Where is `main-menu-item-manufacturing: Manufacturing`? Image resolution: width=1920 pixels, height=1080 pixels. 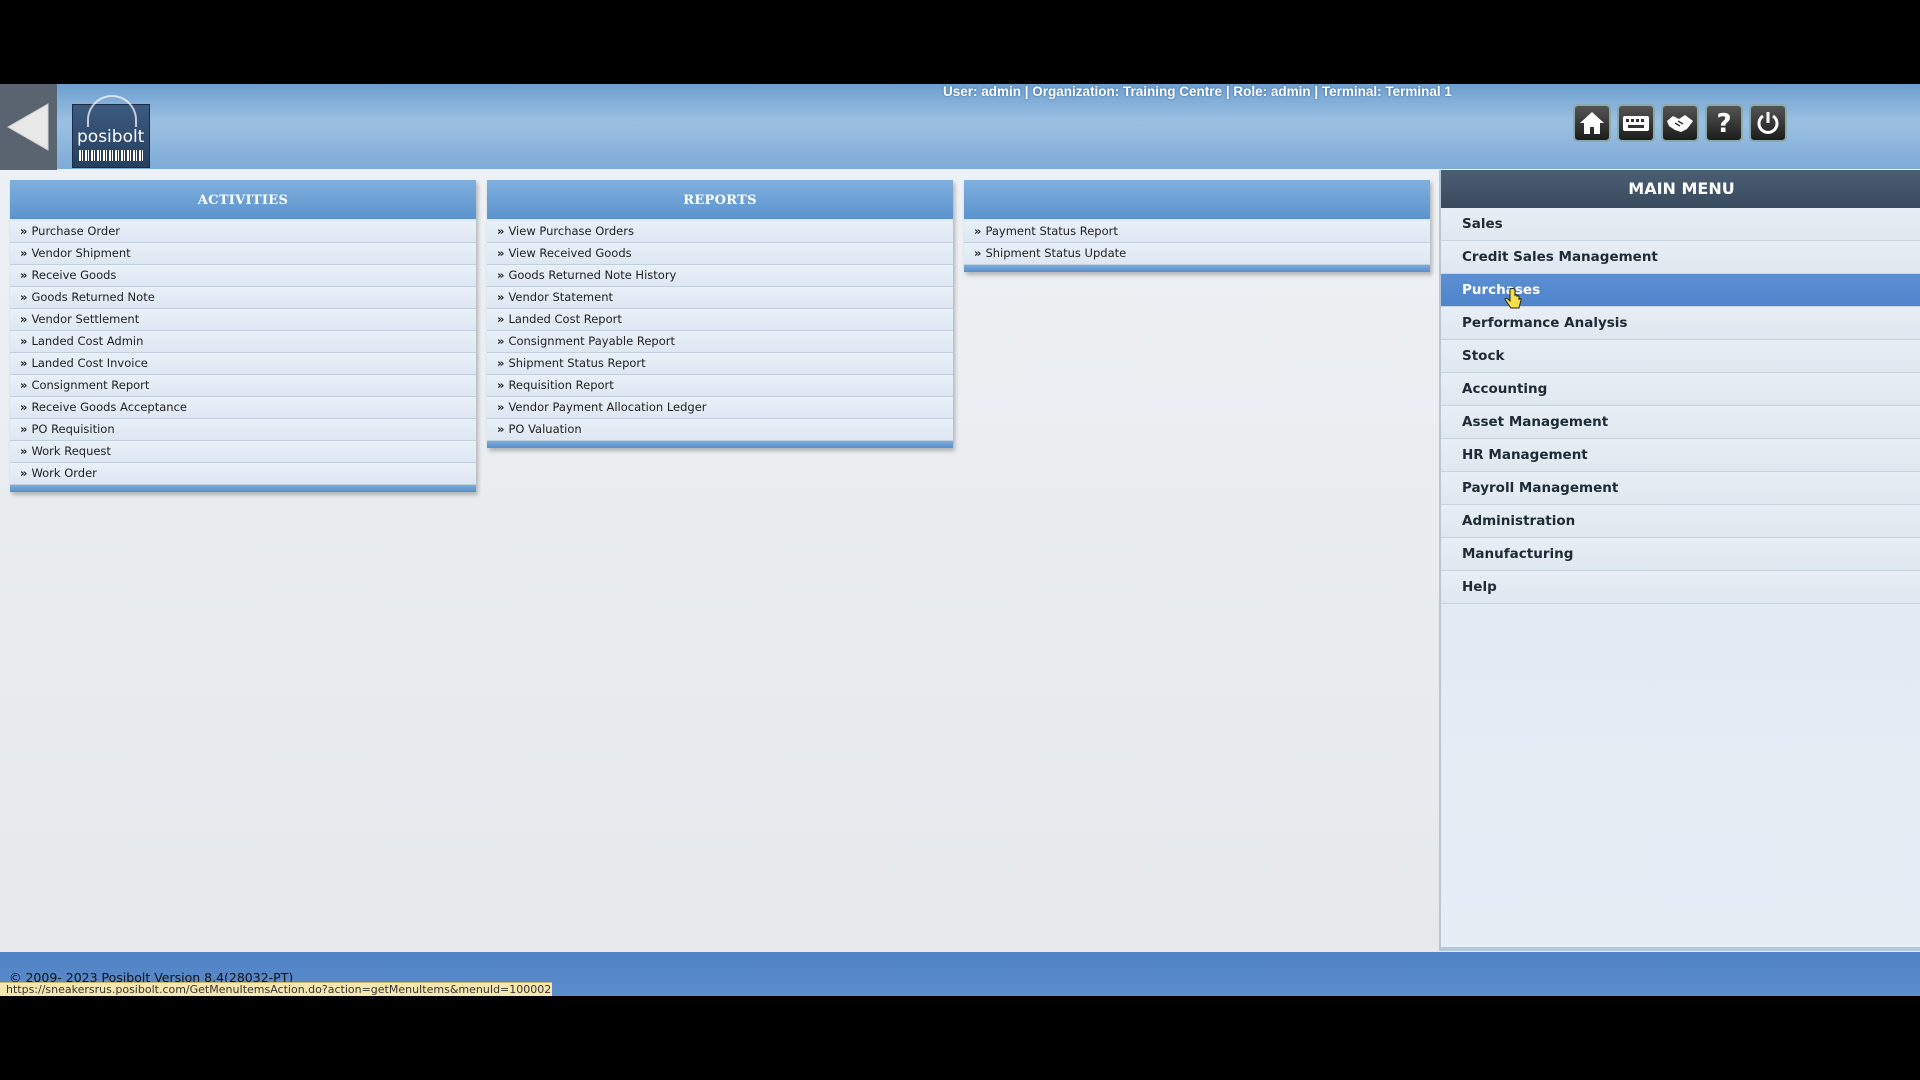 main-menu-item-manufacturing: Manufacturing is located at coordinates (1680, 554).